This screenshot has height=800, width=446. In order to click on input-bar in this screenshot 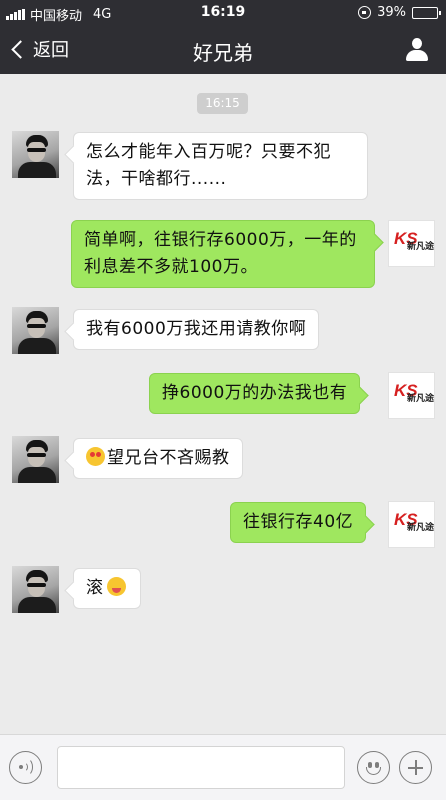, I will do `click(223, 767)`.